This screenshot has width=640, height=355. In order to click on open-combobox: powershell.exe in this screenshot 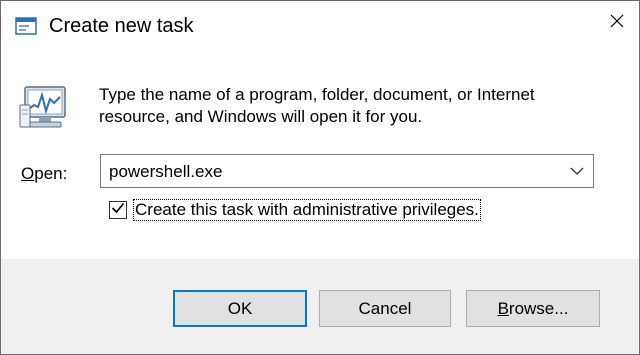, I will do `click(347, 171)`.